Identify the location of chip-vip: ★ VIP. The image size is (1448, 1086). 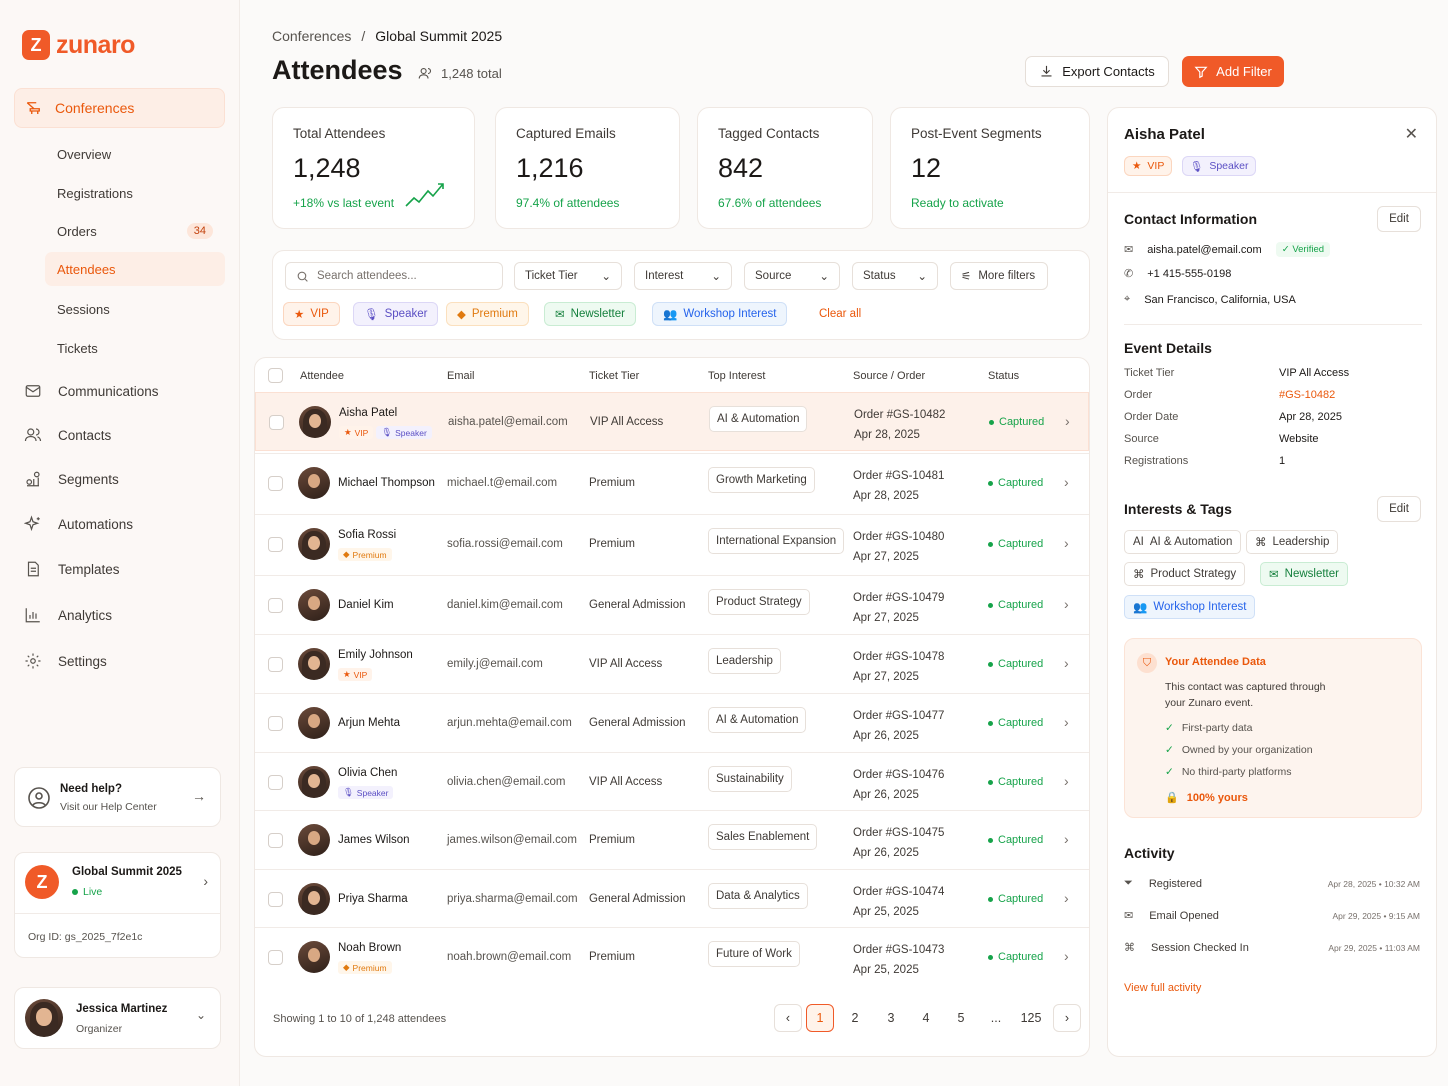
(311, 314).